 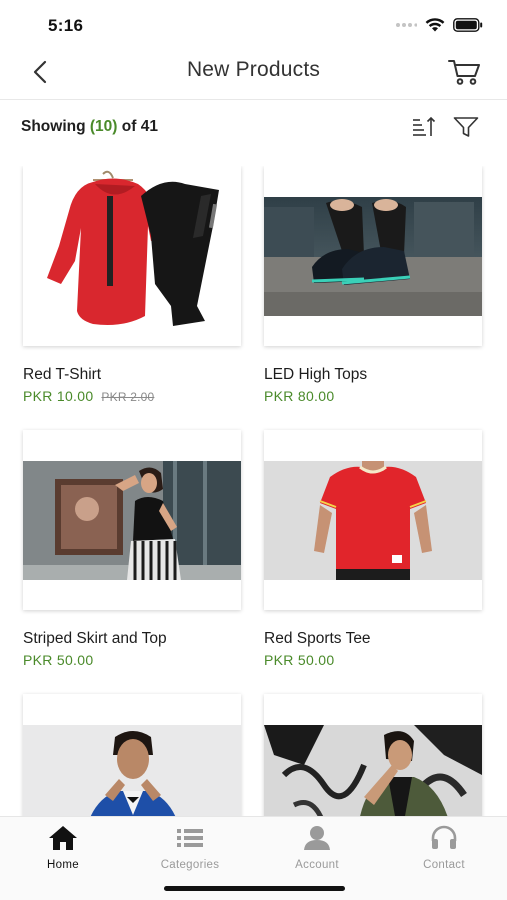 I want to click on product-card: LED High Tops PKR 80.00, so click(x=373, y=285).